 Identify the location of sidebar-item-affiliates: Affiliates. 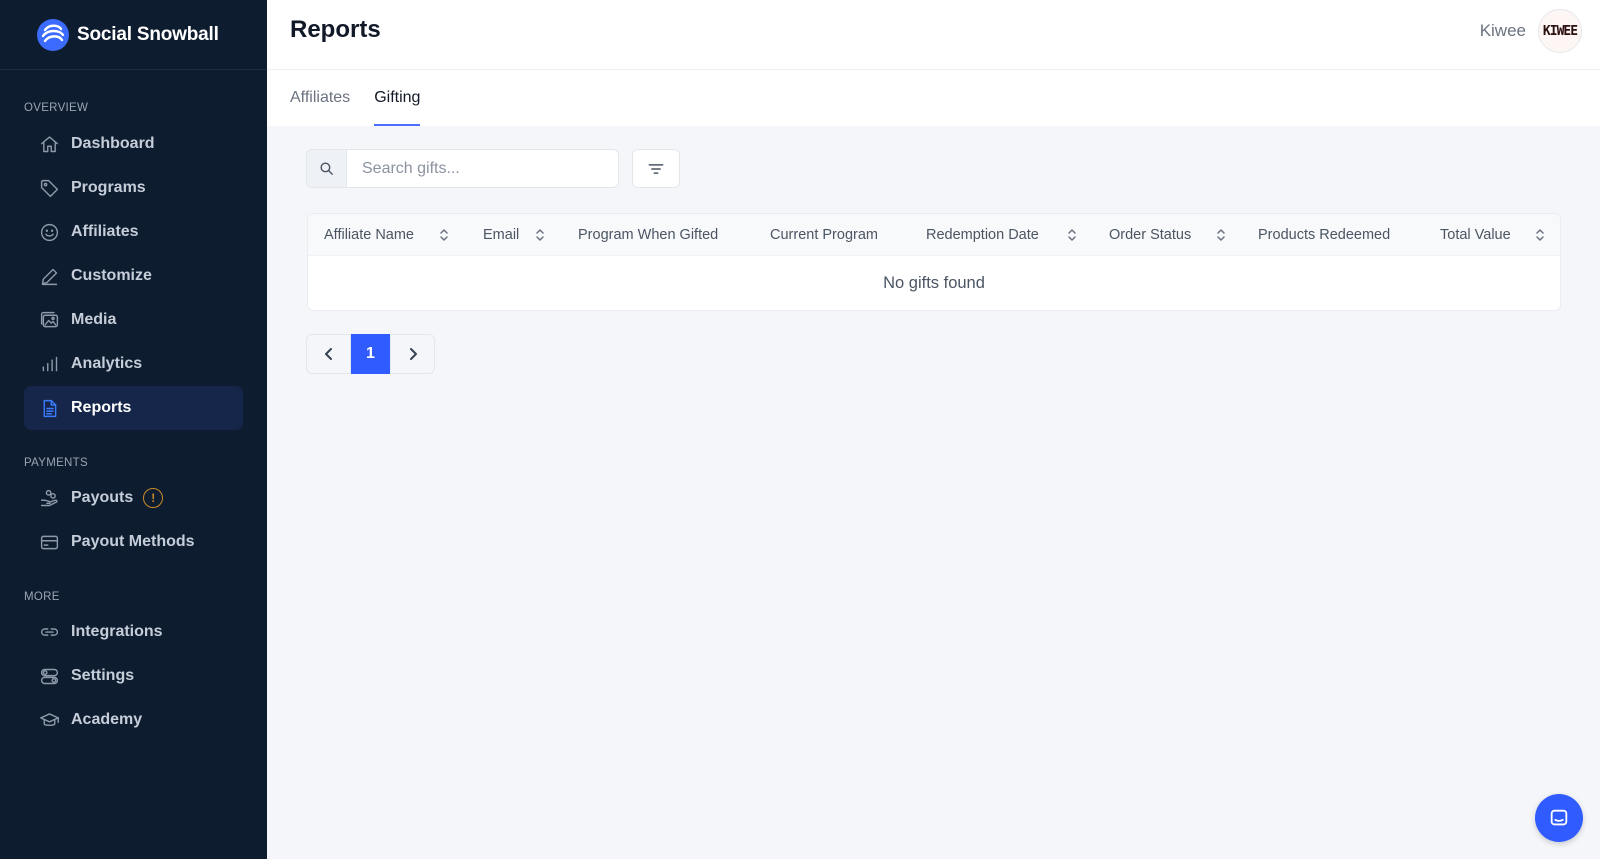
(133, 232).